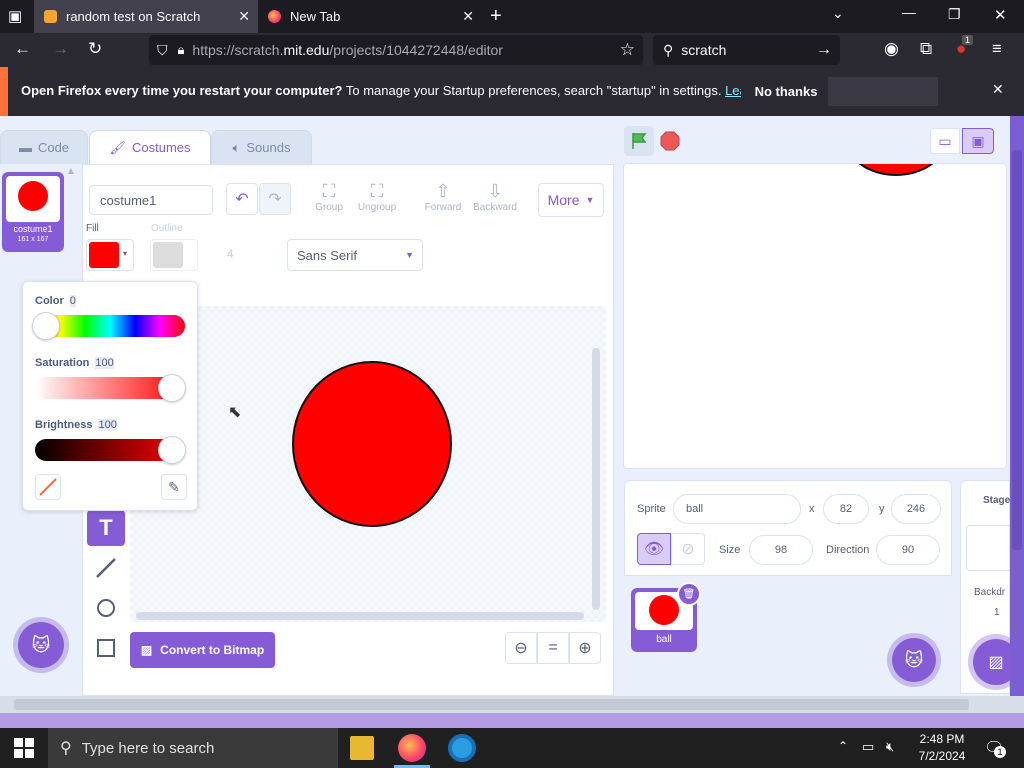 This screenshot has width=1024, height=768. Describe the element at coordinates (172, 388) in the screenshot. I see `saturation-slider-knob` at that location.